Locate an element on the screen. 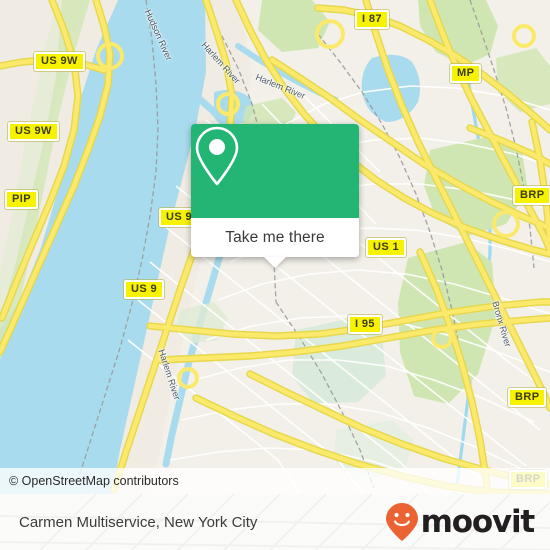  place-popup-card: Take me there is located at coordinates (275, 196).